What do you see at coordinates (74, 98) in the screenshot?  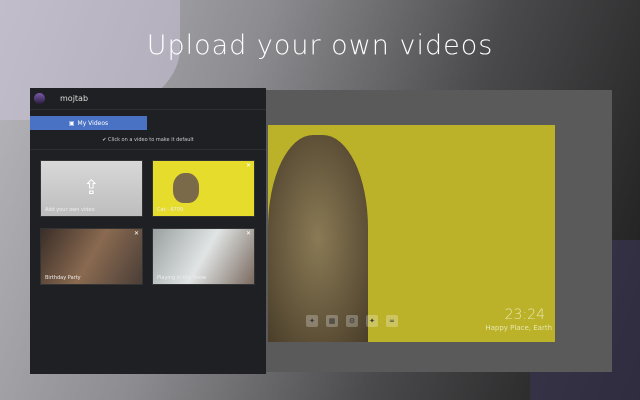 I see `brand-name: mojtab` at bounding box center [74, 98].